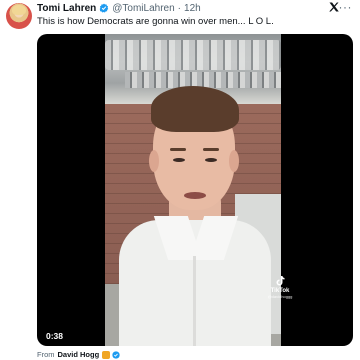 This screenshot has height=360, width=360. What do you see at coordinates (194, 301) in the screenshot?
I see `shirt-placket` at bounding box center [194, 301].